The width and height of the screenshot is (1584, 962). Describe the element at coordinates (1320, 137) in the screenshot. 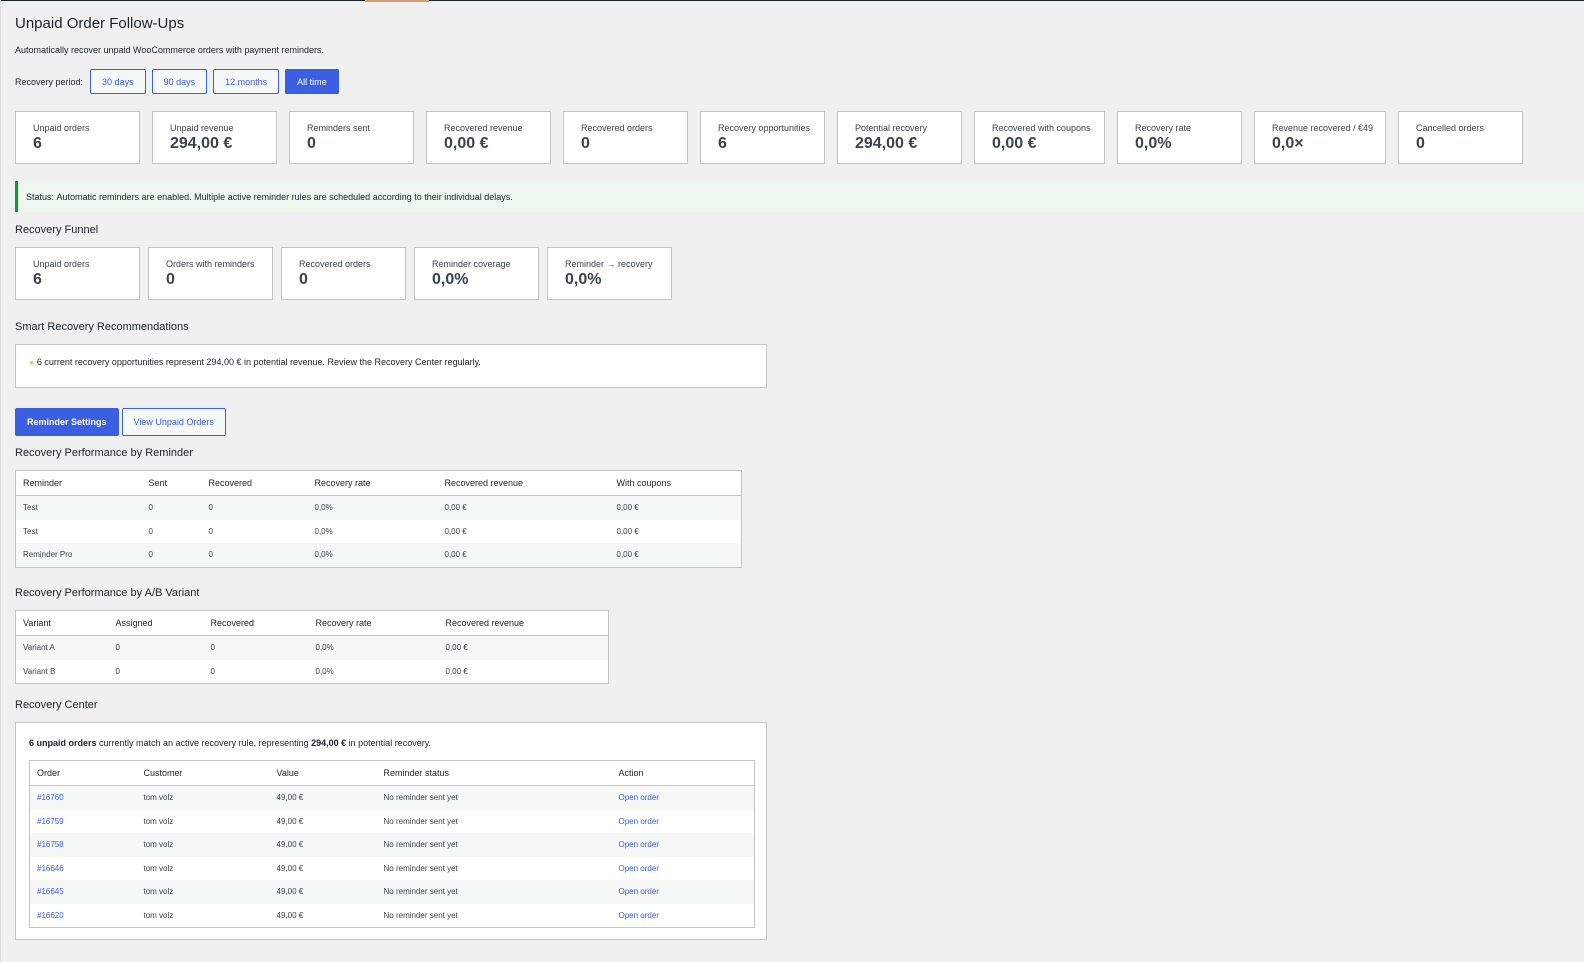

I see `stat-card-revenue-per-49: Revenue recovered / €49 0,0×` at that location.